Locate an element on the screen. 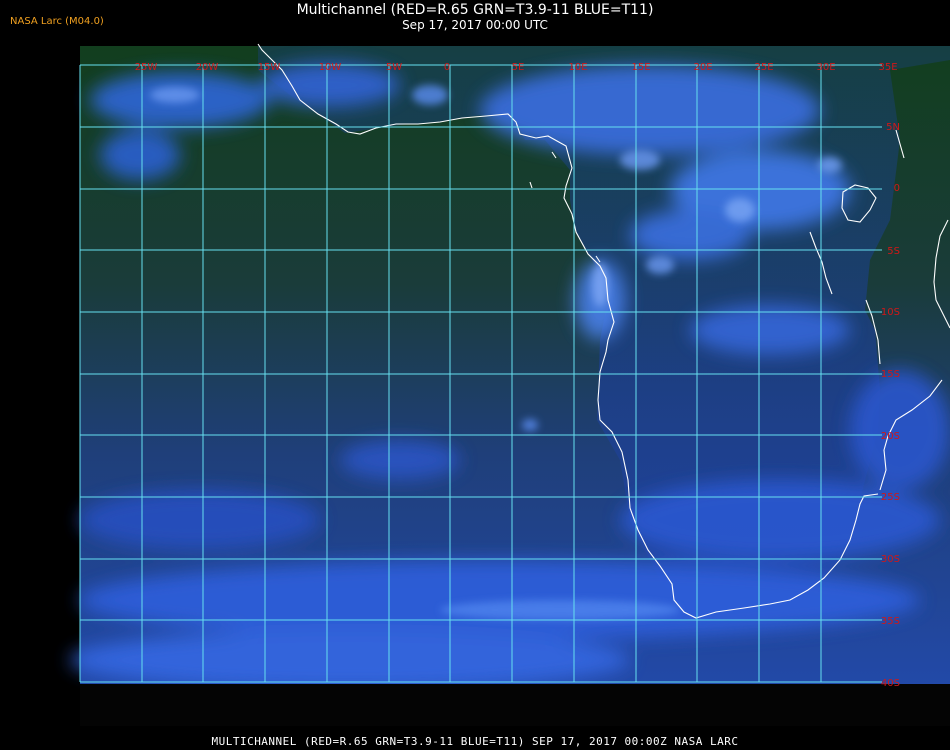  latitude-label: 5N is located at coordinates (893, 127).